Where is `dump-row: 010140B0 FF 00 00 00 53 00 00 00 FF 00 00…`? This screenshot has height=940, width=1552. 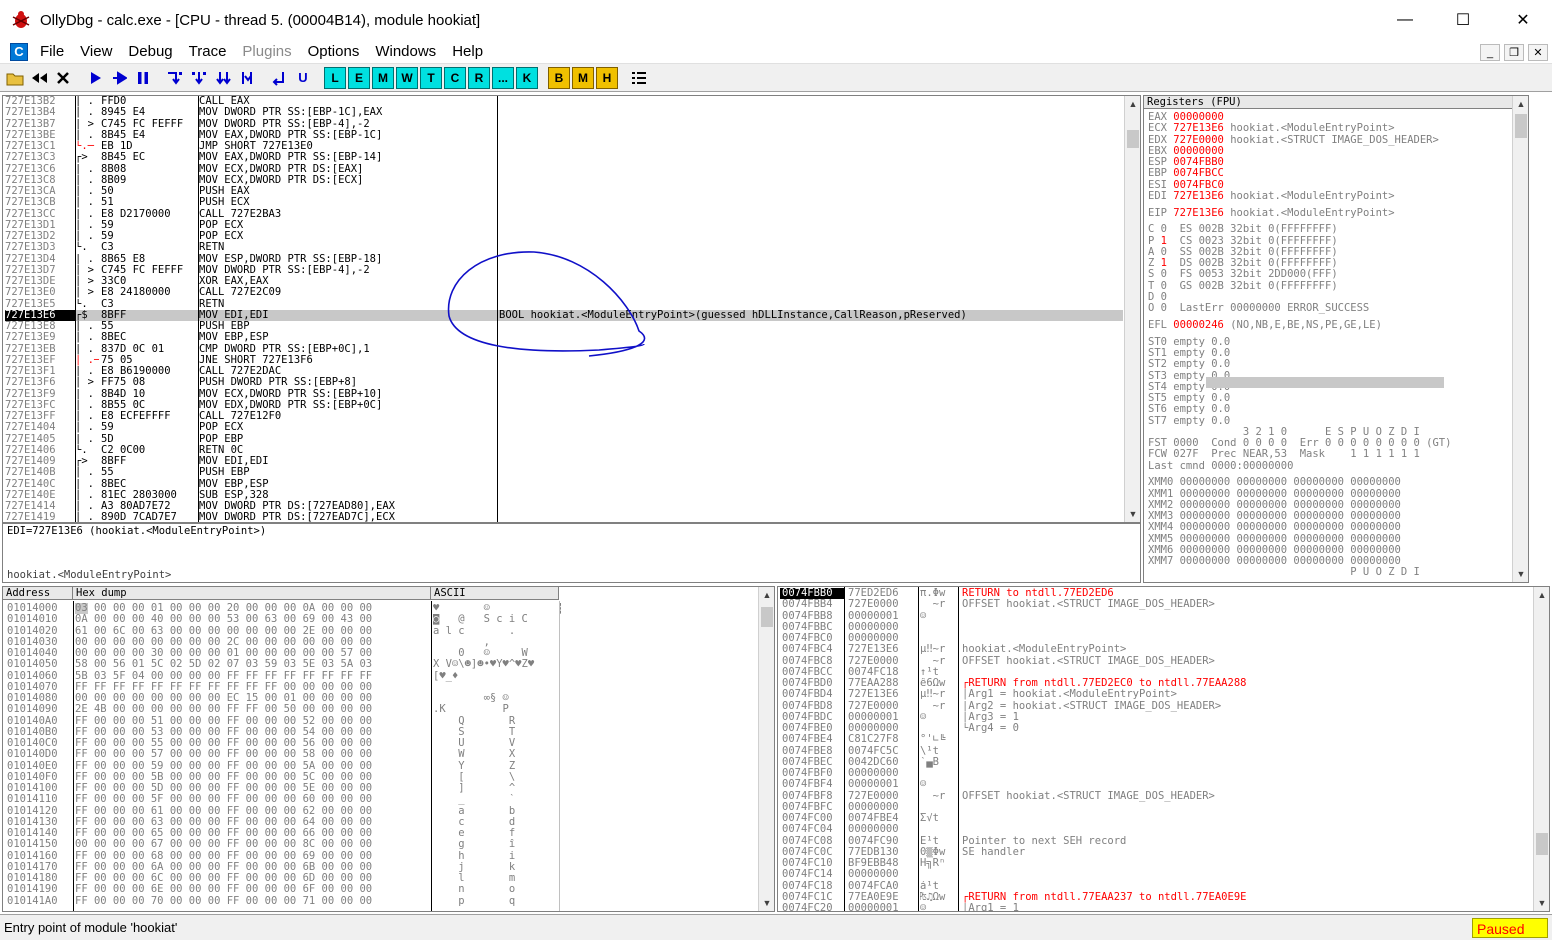
dump-row: 010140B0 FF 00 00 00 53 00 00 00 FF 00 00… is located at coordinates (284, 732).